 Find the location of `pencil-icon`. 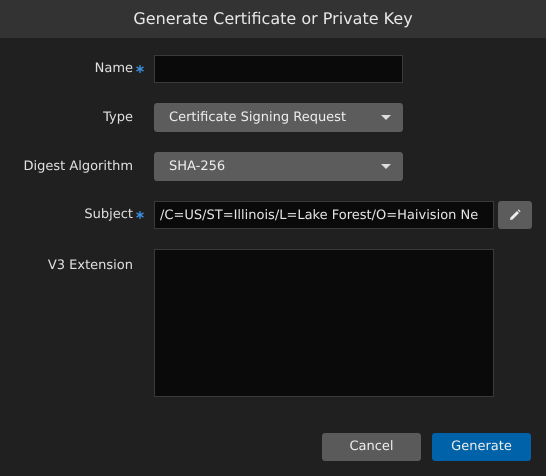

pencil-icon is located at coordinates (515, 215).